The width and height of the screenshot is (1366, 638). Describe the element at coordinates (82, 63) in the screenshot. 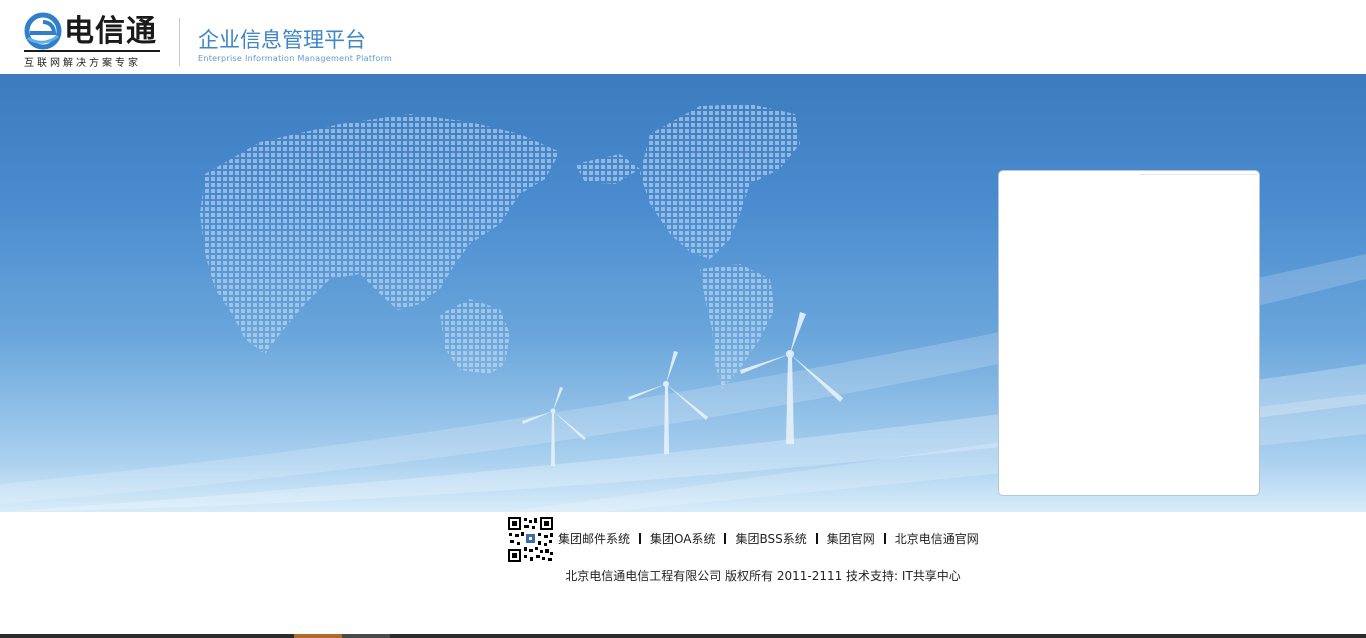

I see `logo-slogan: 互联网解决方案专家` at that location.